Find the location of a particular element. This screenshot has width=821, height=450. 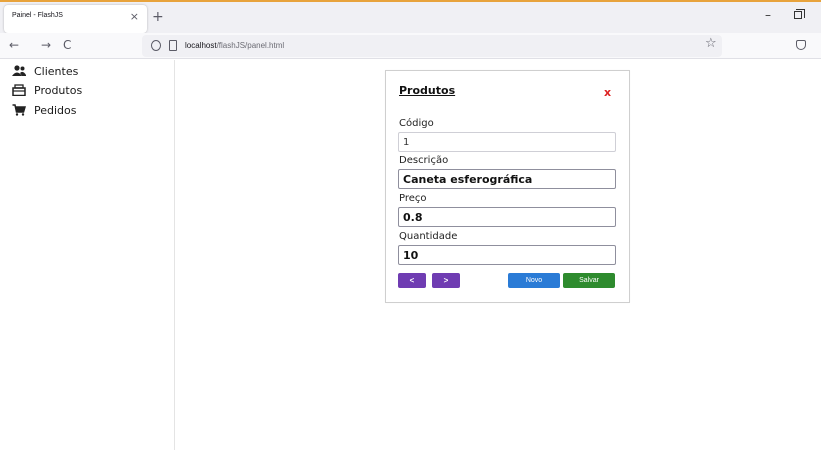

address-bar: localhost/flashJS/panel.html is located at coordinates (432, 46).